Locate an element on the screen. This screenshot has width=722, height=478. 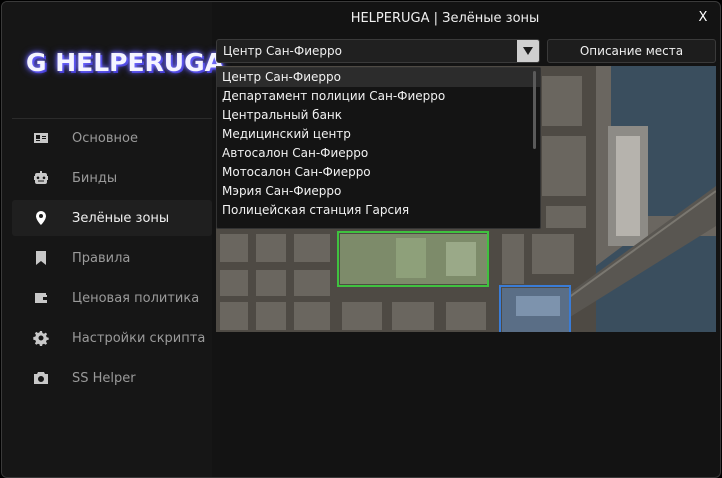
dropdown-toggle is located at coordinates (528, 51).